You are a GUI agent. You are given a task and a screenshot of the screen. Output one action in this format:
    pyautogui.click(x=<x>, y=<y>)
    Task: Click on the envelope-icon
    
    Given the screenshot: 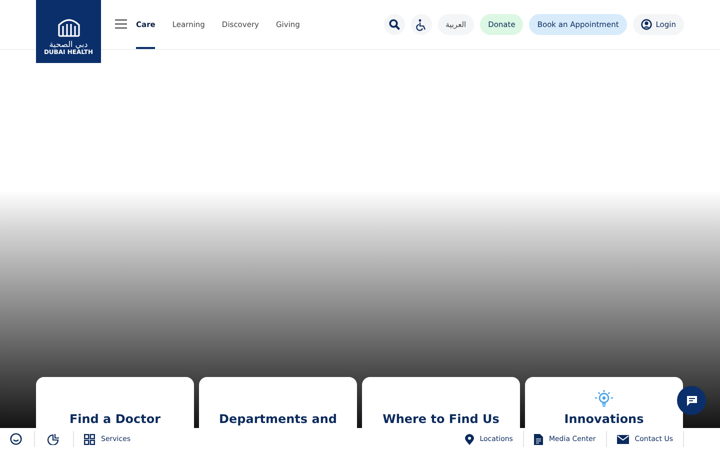 What is the action you would take?
    pyautogui.click(x=622, y=439)
    